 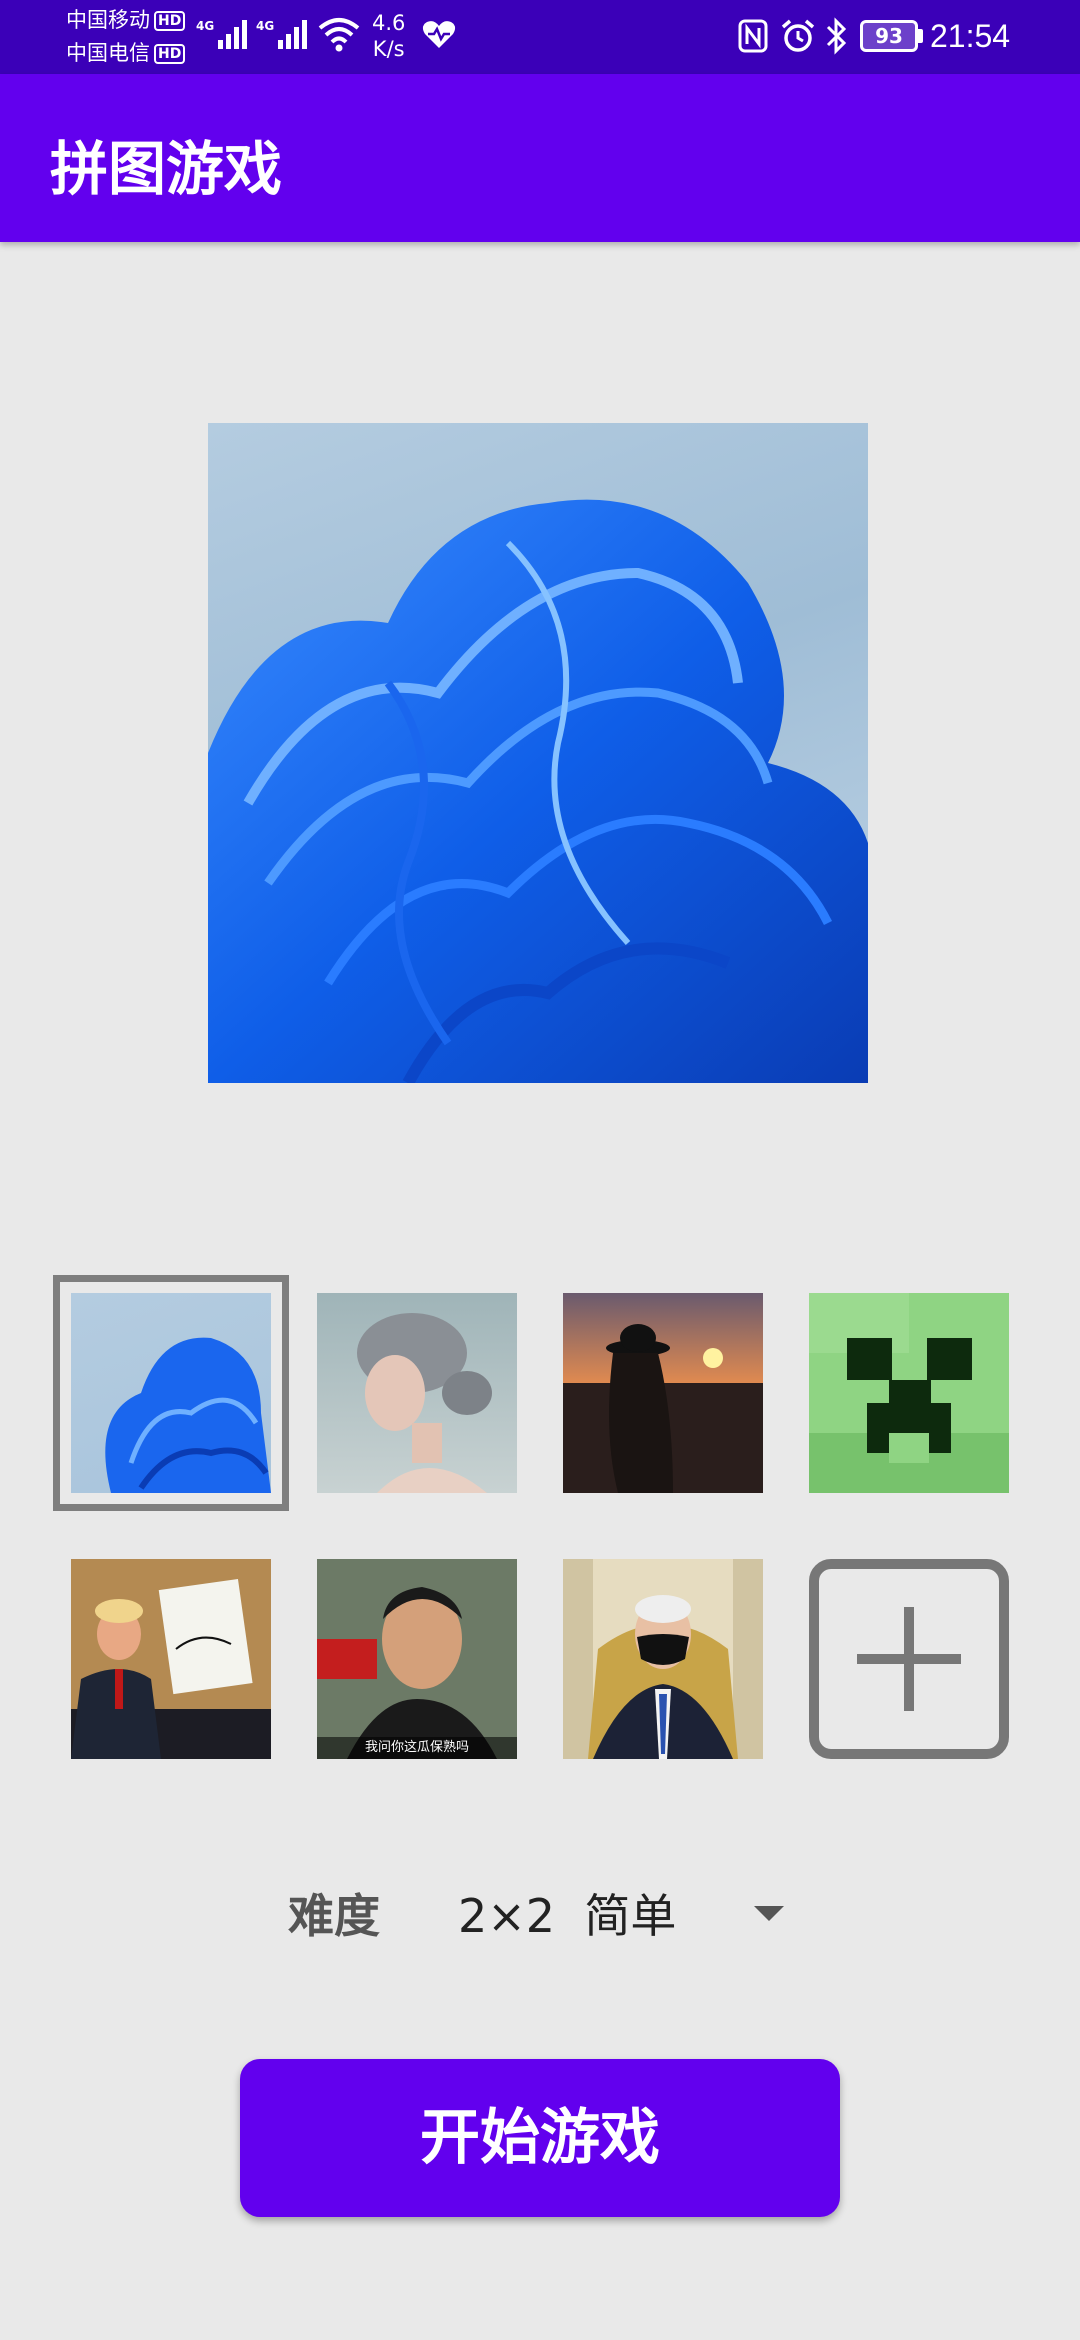 What do you see at coordinates (663, 1408) in the screenshot?
I see `woman-hat-sunset-thumbnail` at bounding box center [663, 1408].